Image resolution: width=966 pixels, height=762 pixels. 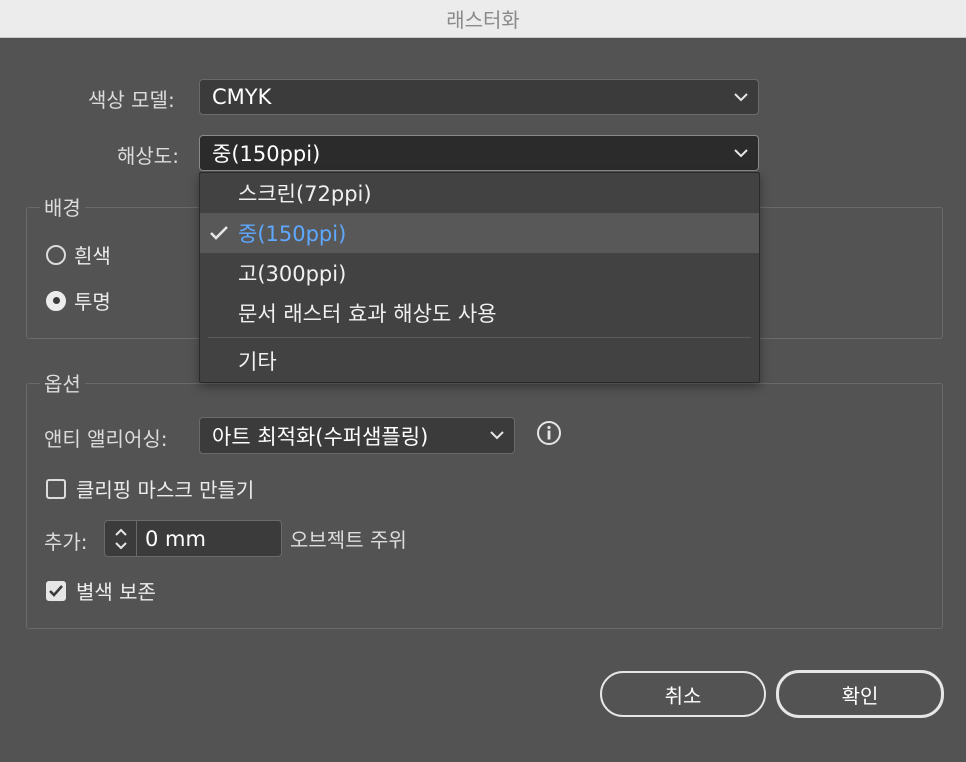 What do you see at coordinates (121, 538) in the screenshot?
I see `stepper-arrows-icon` at bounding box center [121, 538].